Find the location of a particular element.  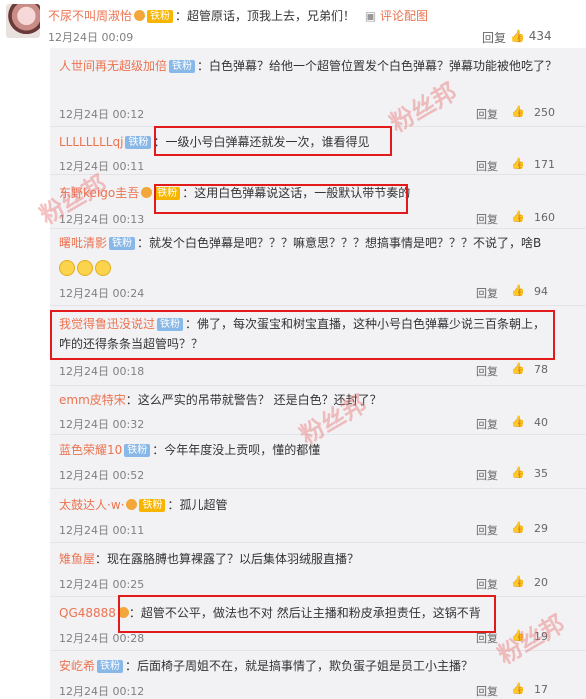

like-count: 78 is located at coordinates (541, 369).